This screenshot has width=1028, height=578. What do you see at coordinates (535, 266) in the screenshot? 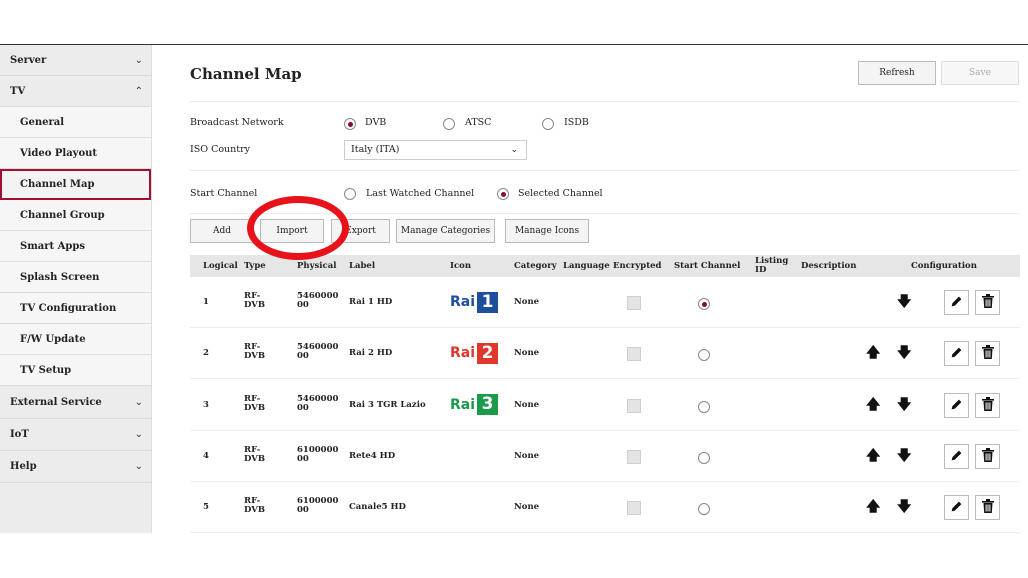
I see `col-category: Category` at bounding box center [535, 266].